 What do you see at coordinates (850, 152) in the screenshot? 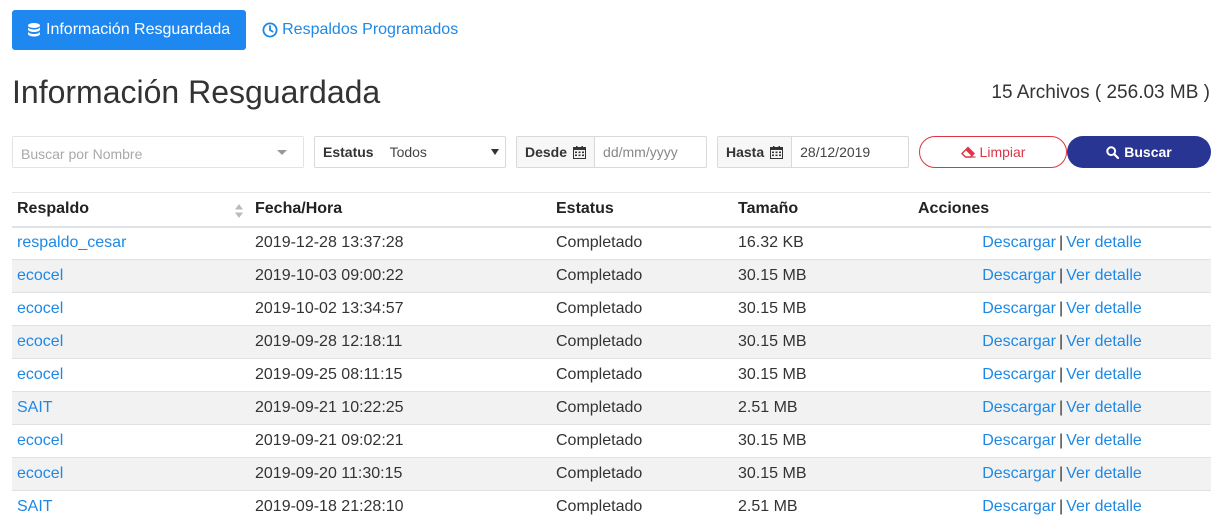
I see `to-date-input: 28/12/2019` at bounding box center [850, 152].